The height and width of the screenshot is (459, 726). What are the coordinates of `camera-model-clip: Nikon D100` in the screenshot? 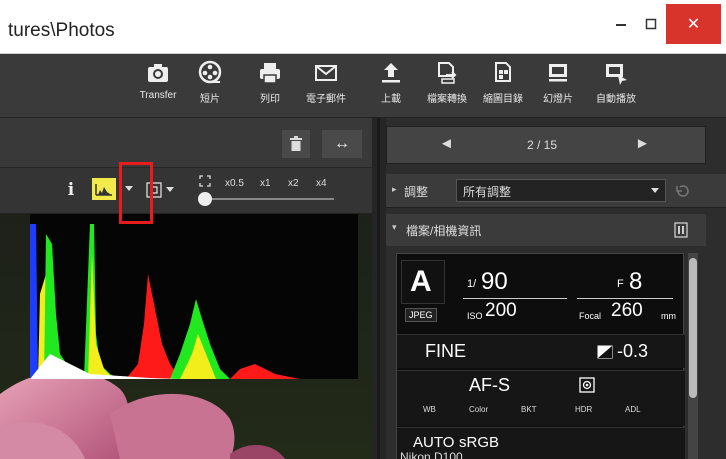 It's located at (460, 454).